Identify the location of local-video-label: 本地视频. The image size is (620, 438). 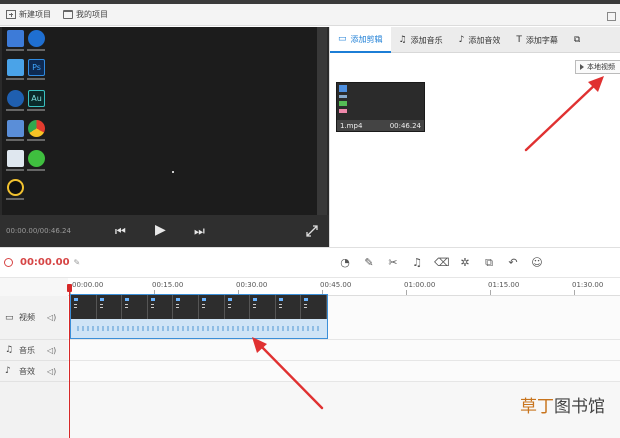
(601, 67).